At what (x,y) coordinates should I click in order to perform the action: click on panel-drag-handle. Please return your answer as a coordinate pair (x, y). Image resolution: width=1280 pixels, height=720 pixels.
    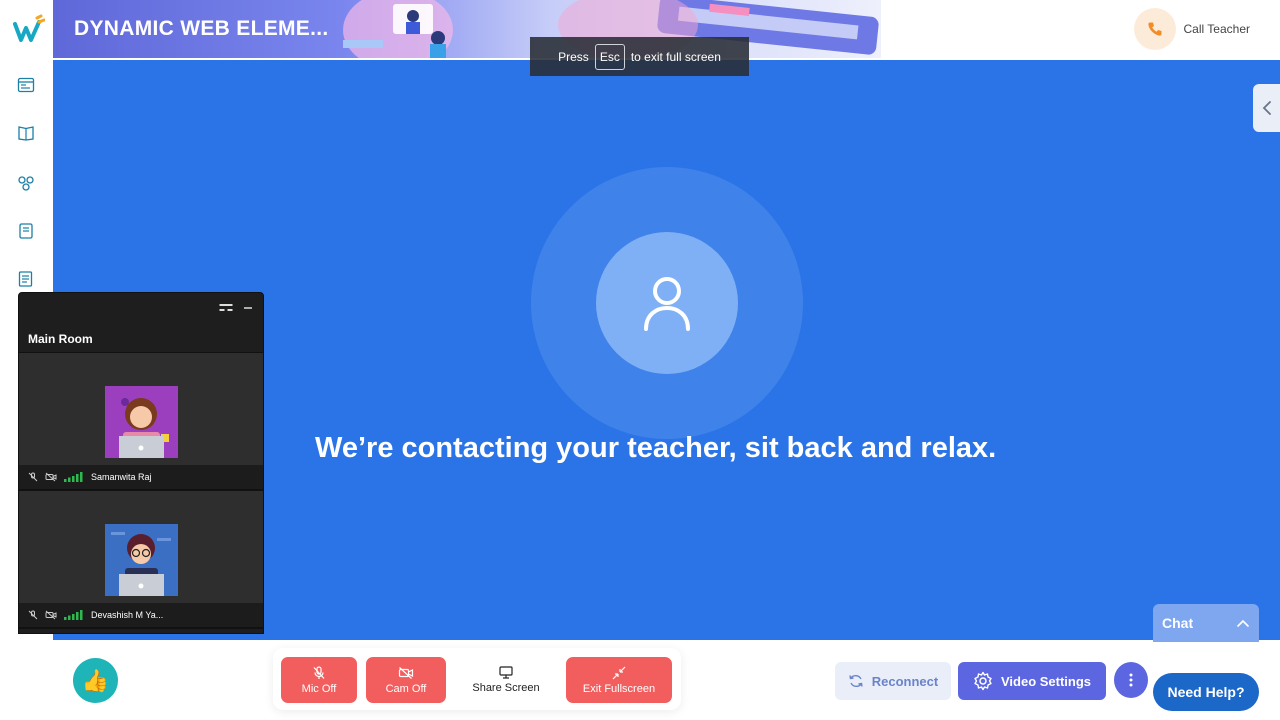
    Looking at the image, I should click on (141, 309).